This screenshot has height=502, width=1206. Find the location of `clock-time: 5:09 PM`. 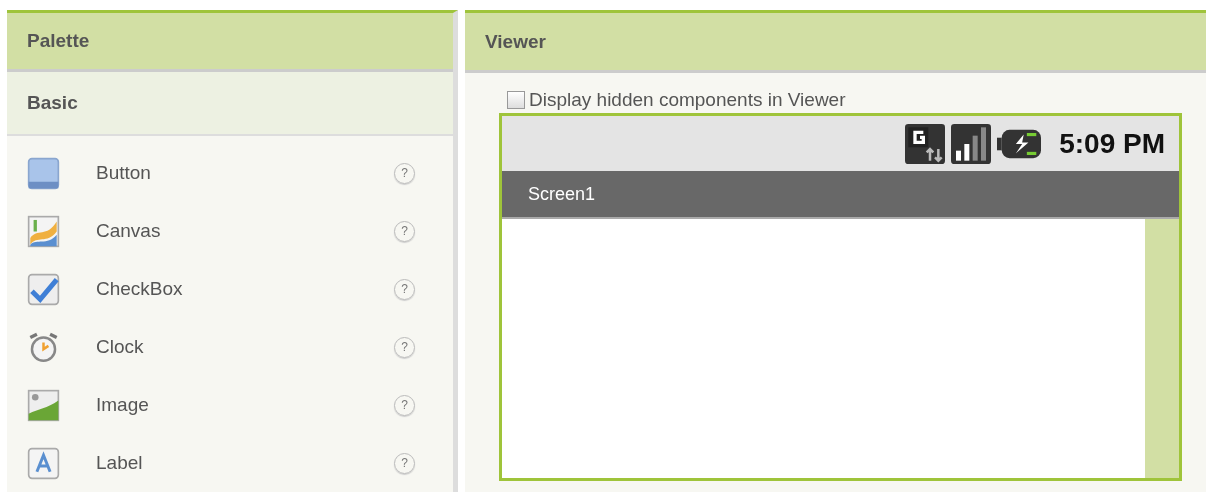

clock-time: 5:09 PM is located at coordinates (1112, 143).